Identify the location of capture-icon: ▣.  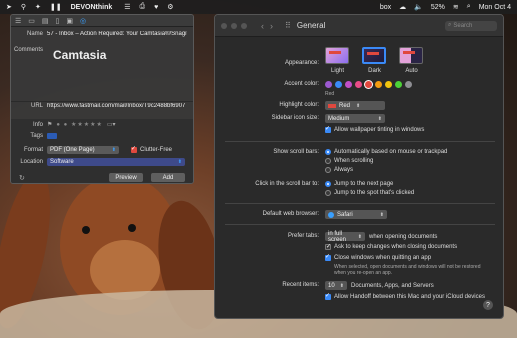
(69, 21).